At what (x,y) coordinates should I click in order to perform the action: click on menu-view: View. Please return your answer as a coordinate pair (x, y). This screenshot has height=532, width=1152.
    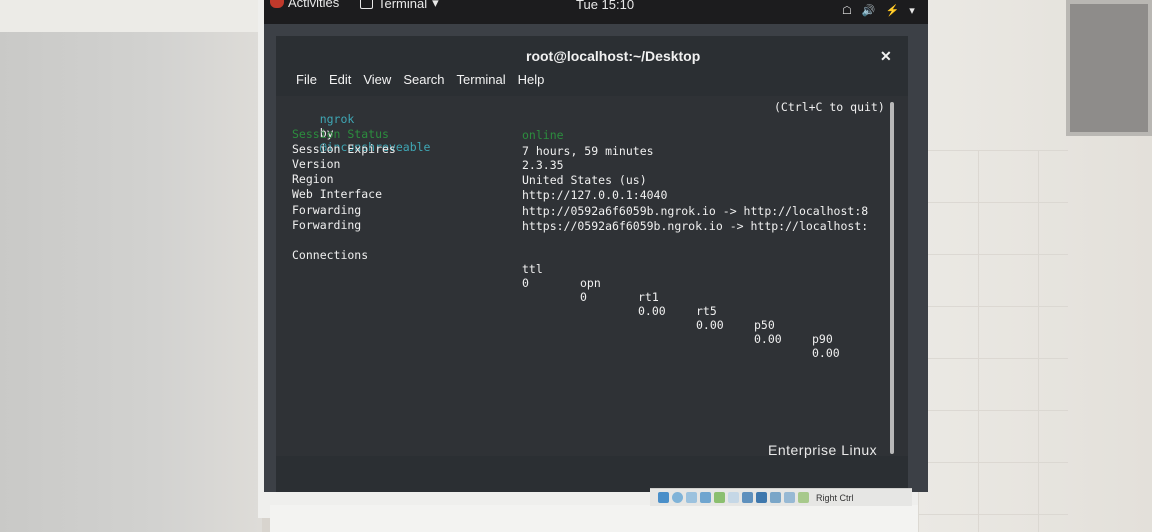
    Looking at the image, I should click on (377, 84).